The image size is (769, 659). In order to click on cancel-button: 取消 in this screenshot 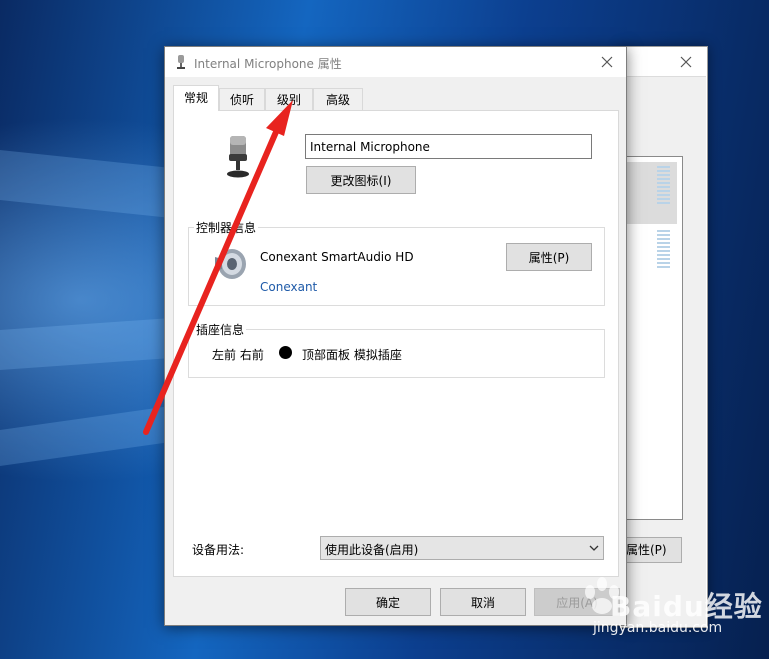, I will do `click(483, 602)`.